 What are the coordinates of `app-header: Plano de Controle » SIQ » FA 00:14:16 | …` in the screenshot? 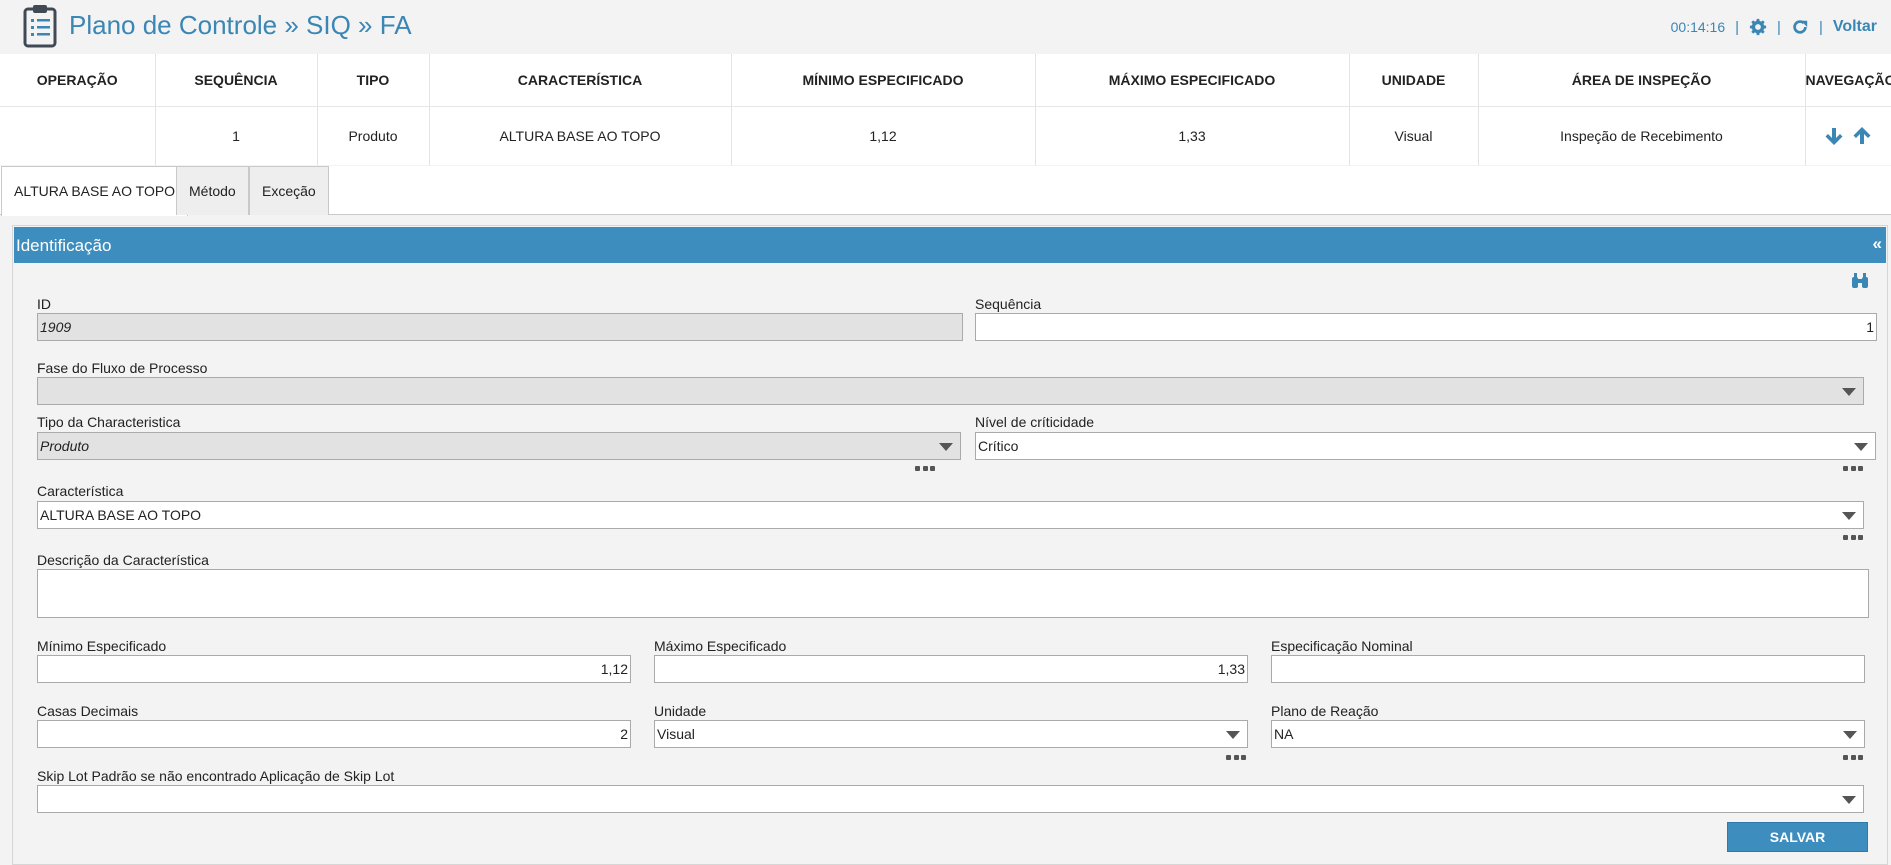 It's located at (945, 27).